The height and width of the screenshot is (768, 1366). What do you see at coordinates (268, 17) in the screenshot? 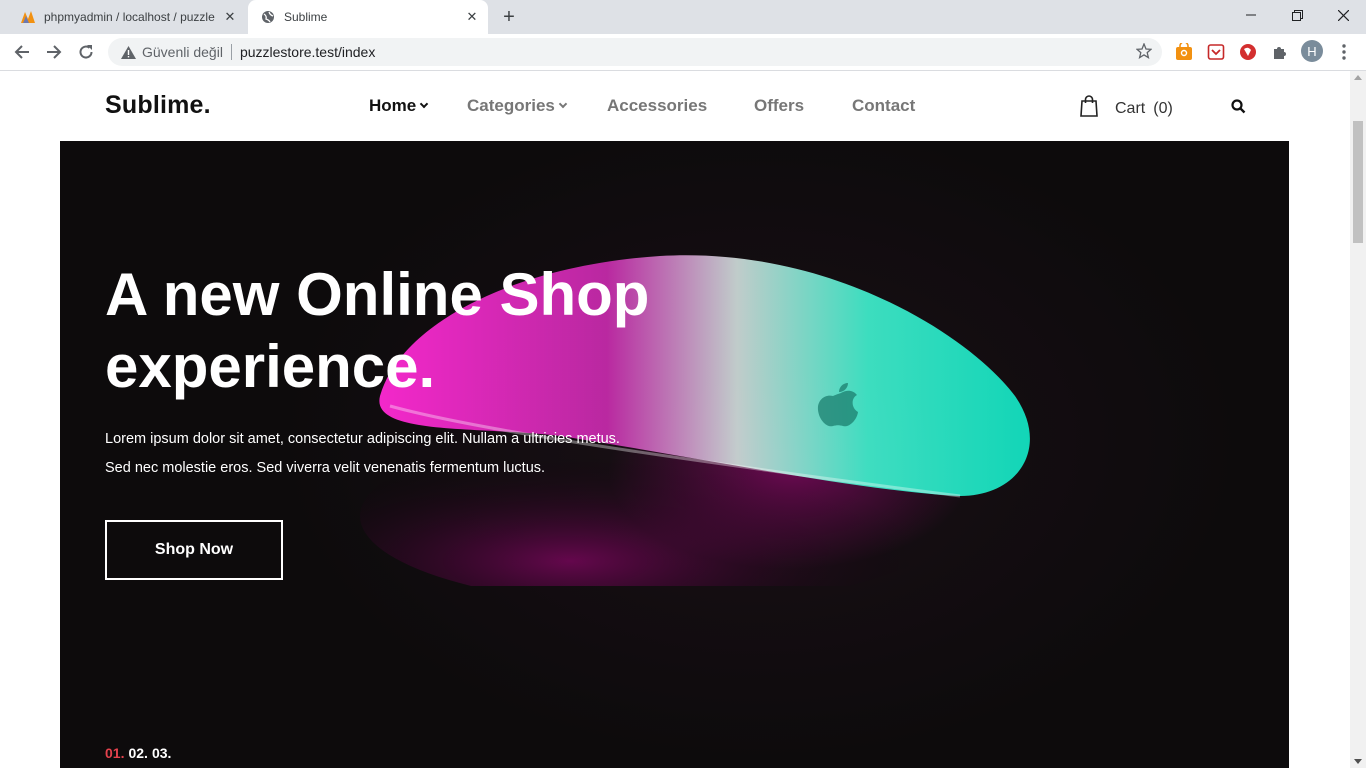
I see `globe-icon` at bounding box center [268, 17].